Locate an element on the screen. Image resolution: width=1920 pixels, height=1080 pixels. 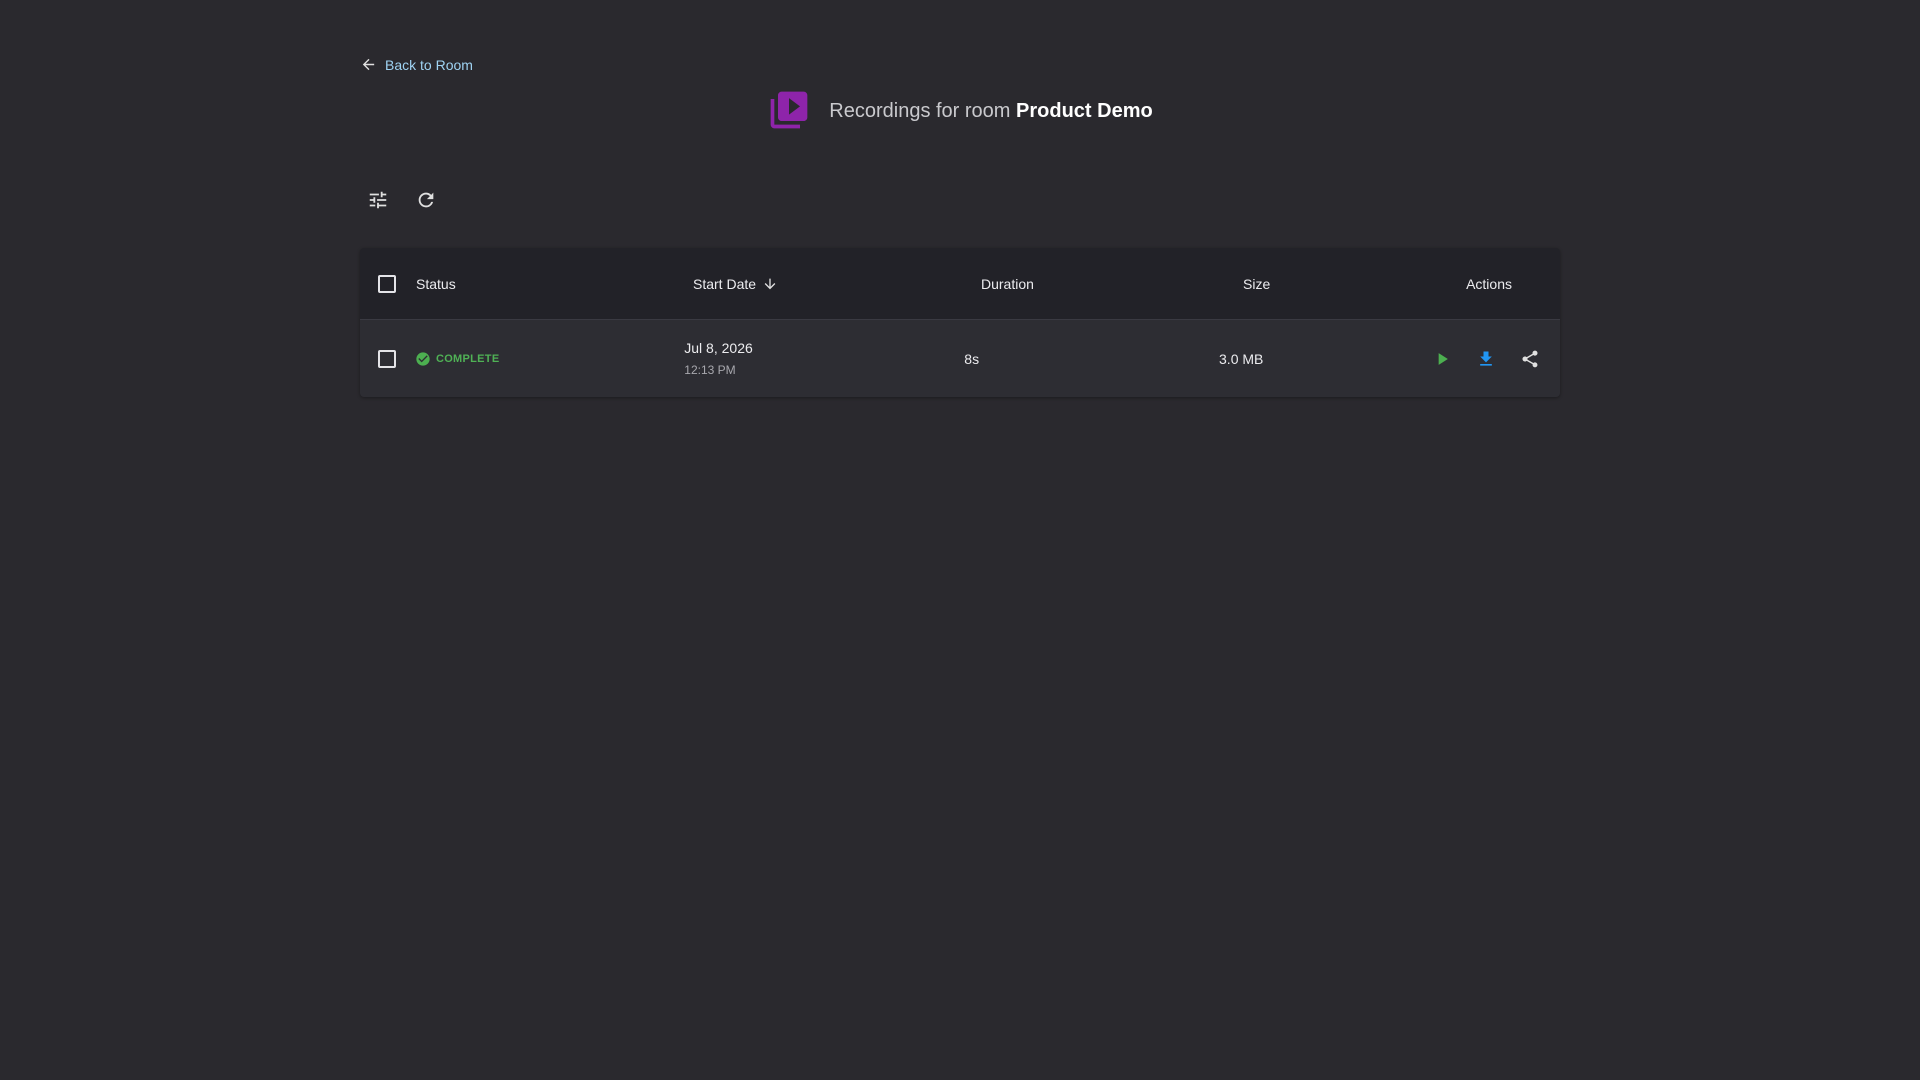
select-all-checkbox is located at coordinates (387, 283).